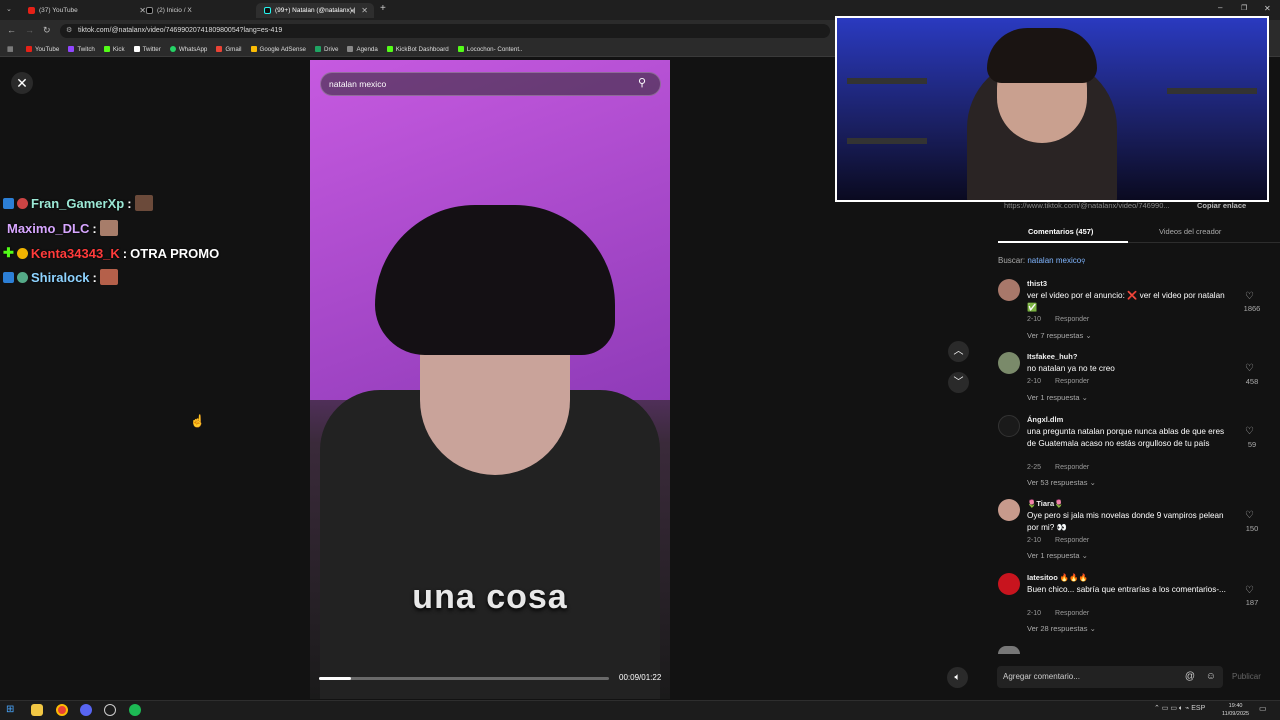 The width and height of the screenshot is (1280, 720). Describe the element at coordinates (1045, 503) in the screenshot. I see `comment-username: 🌷Tiara🌷` at that location.